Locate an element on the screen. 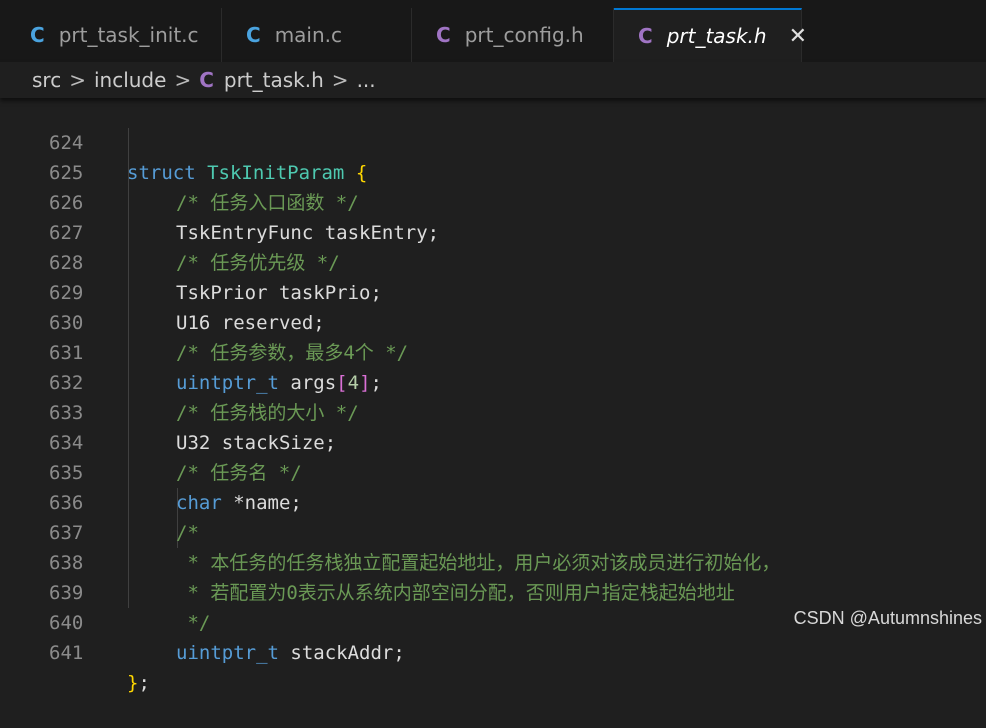 This screenshot has width=986, height=728. tab-prt-config-h: C prt_config.h is located at coordinates (513, 35).